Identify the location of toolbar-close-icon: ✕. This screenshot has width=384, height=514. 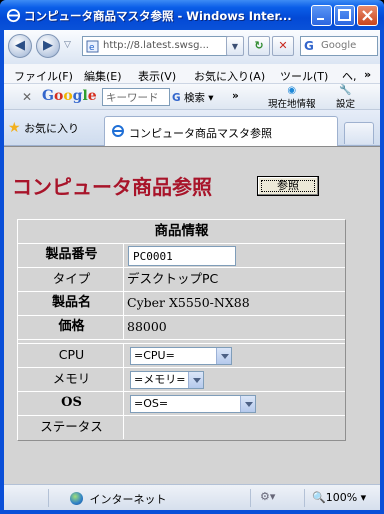
(27, 97).